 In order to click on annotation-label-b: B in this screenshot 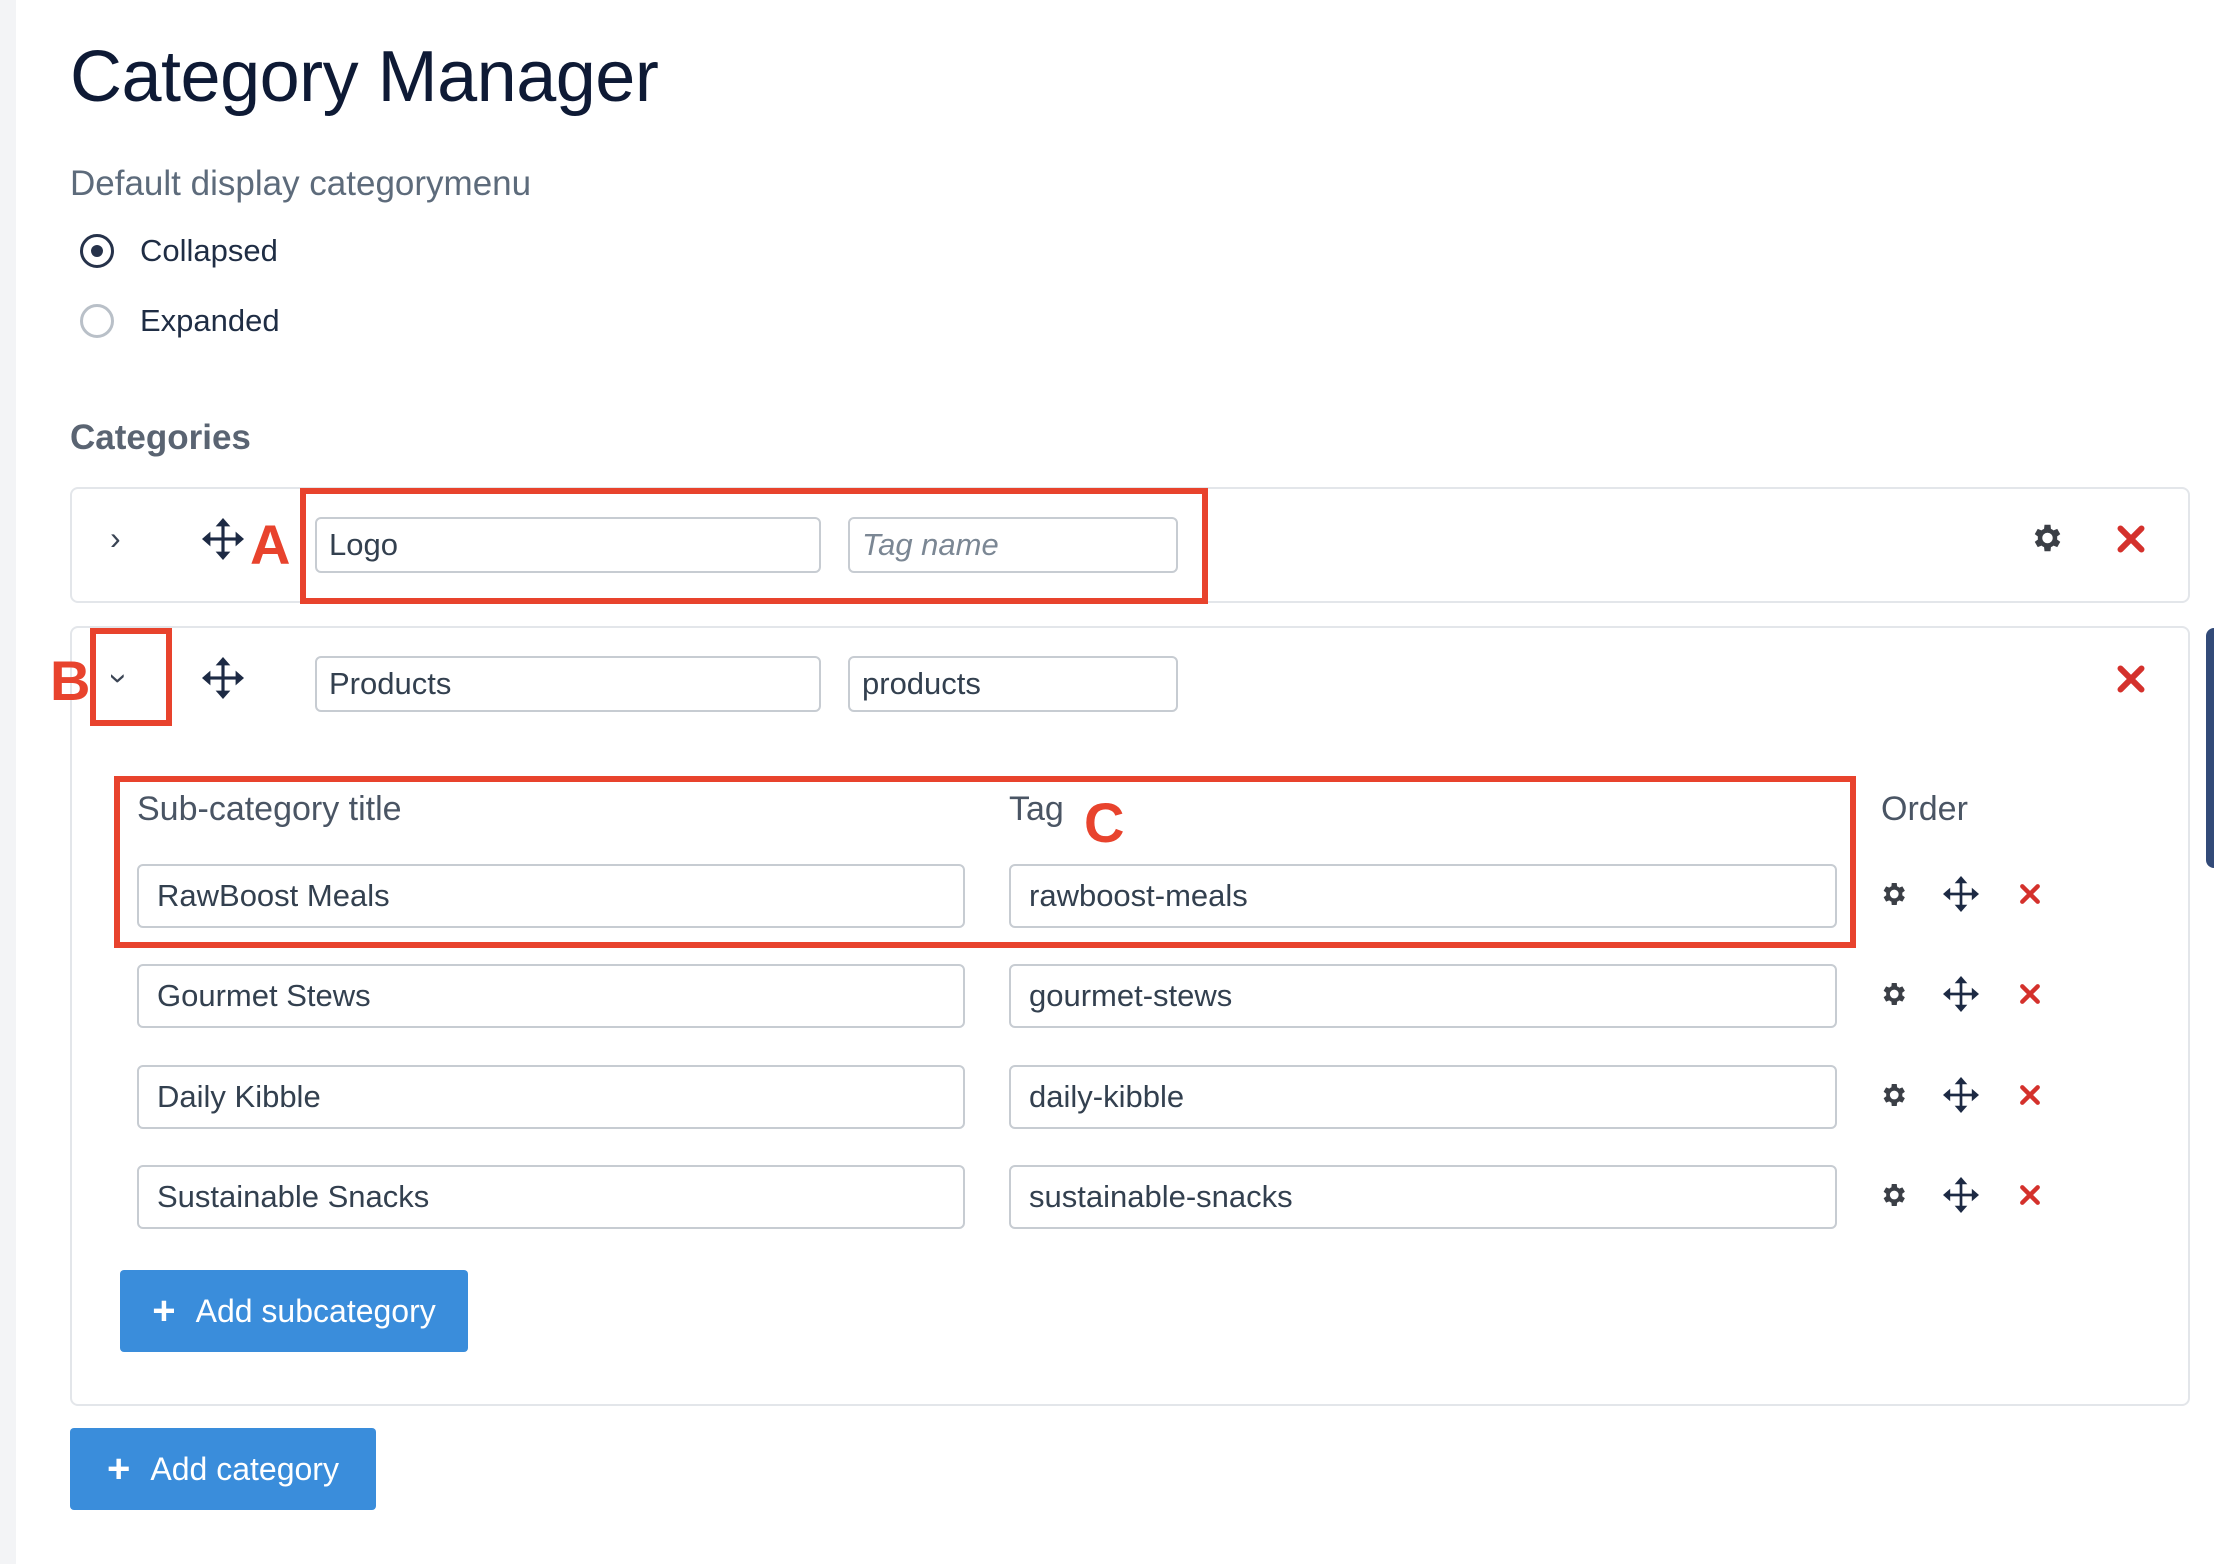, I will do `click(70, 680)`.